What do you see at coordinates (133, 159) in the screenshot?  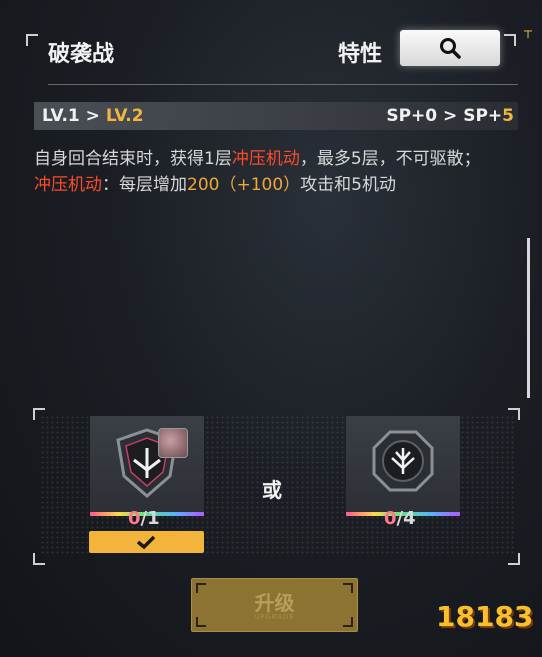 I see `desc-text: 自身回合结束时，获得1层` at bounding box center [133, 159].